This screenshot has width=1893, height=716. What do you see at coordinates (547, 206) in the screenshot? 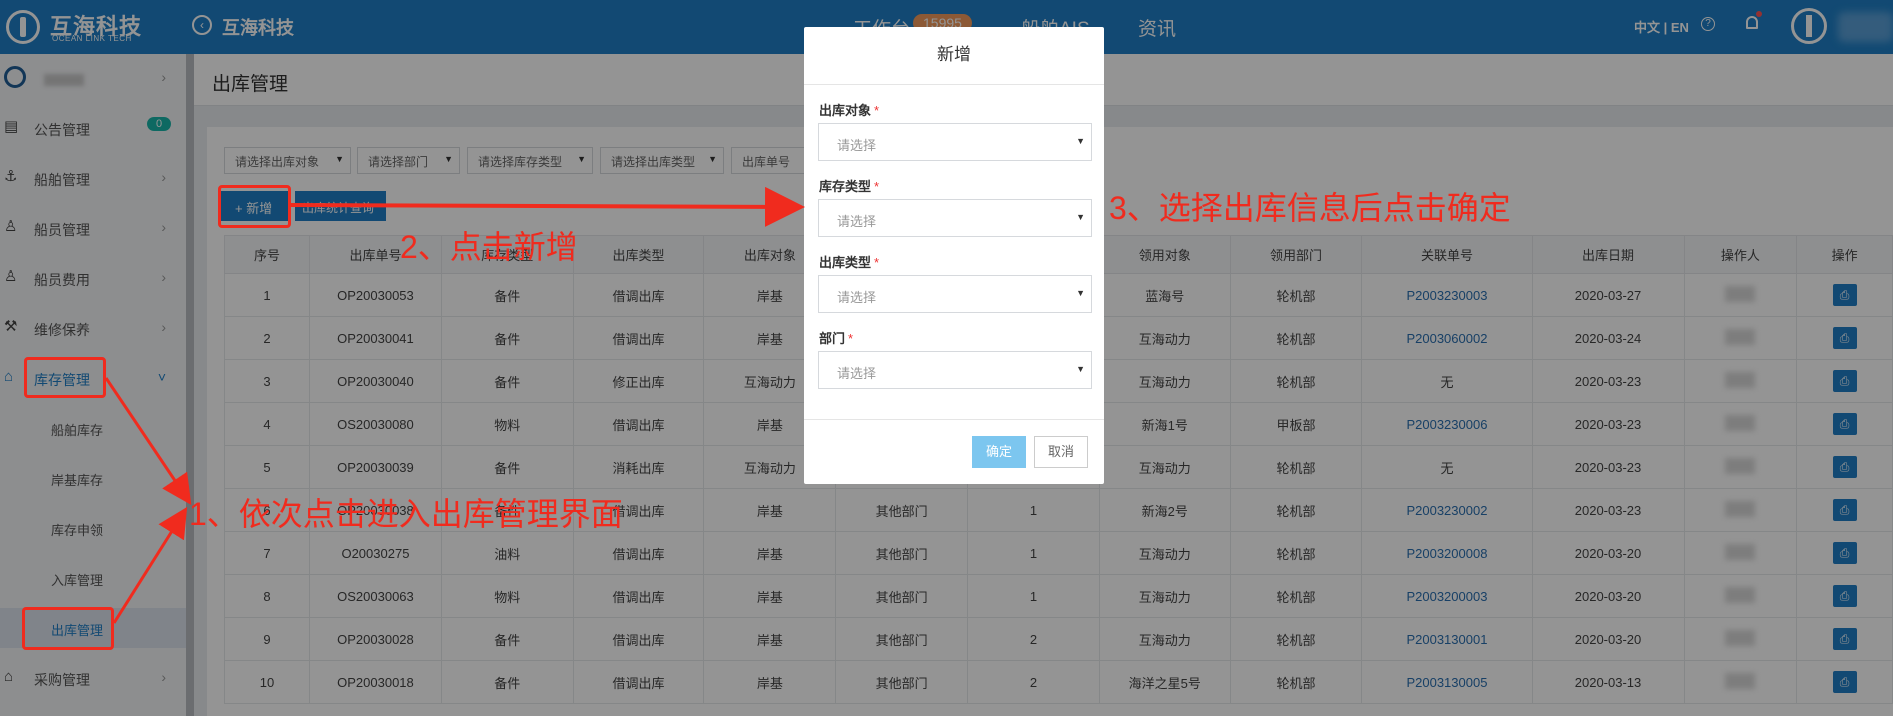
I see `arrow-to-dialog` at bounding box center [547, 206].